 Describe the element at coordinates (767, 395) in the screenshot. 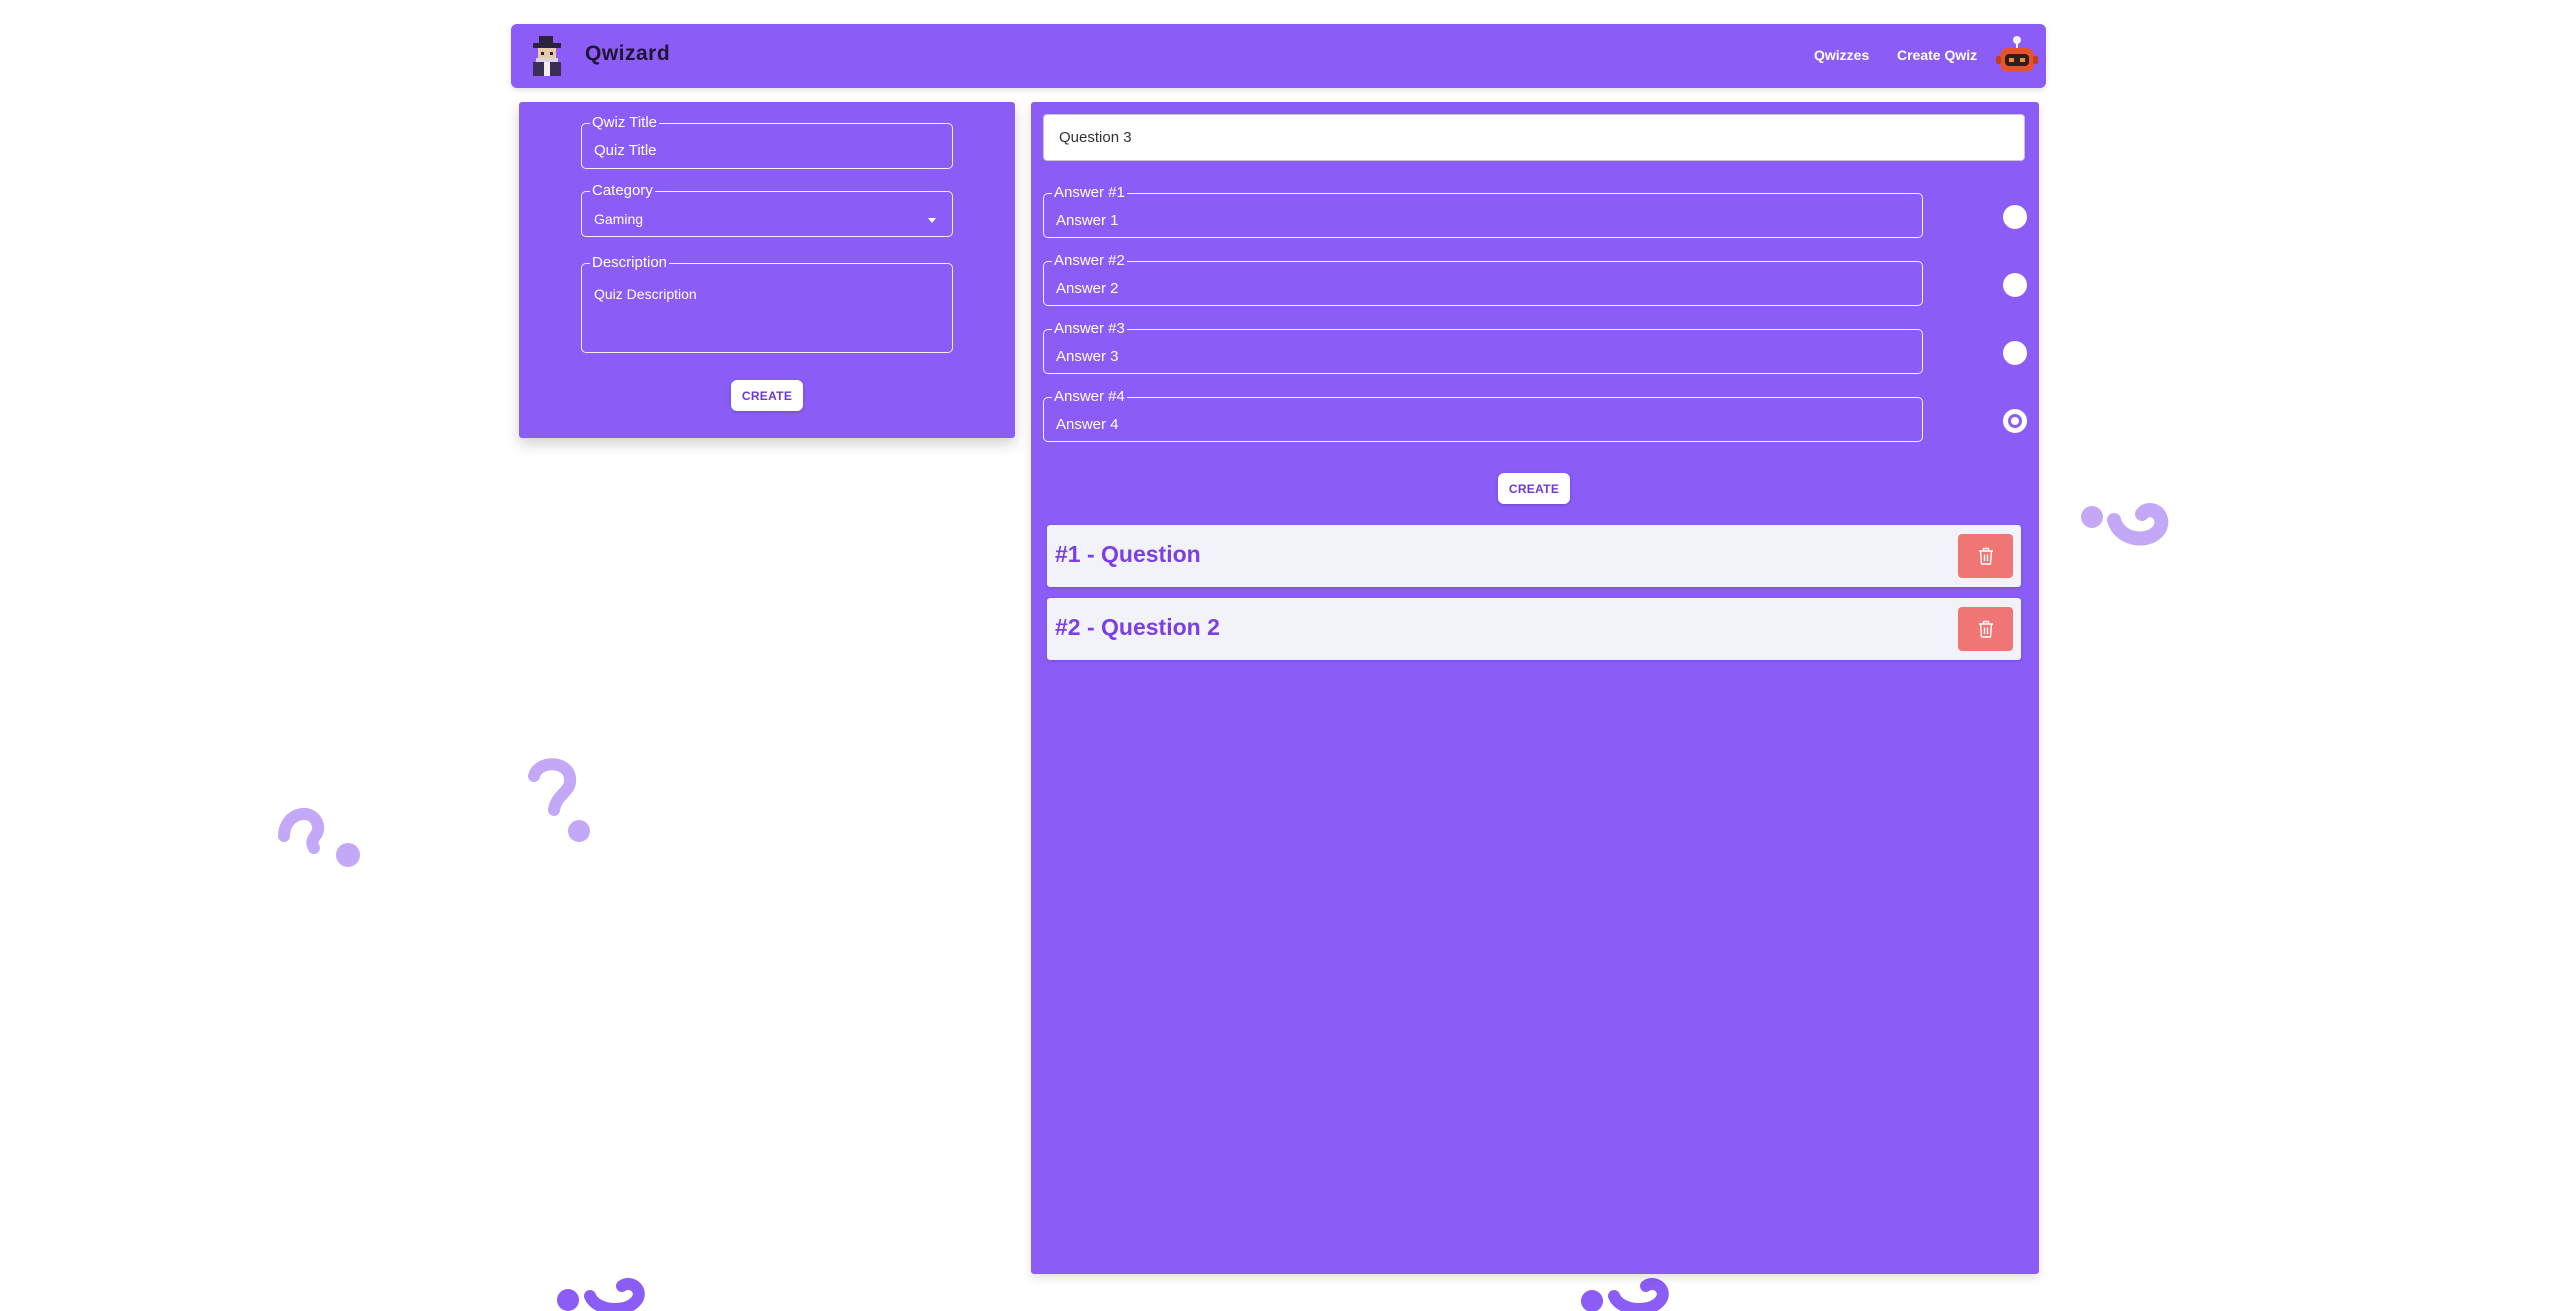

I see `create-quiz-button: CREATE` at that location.